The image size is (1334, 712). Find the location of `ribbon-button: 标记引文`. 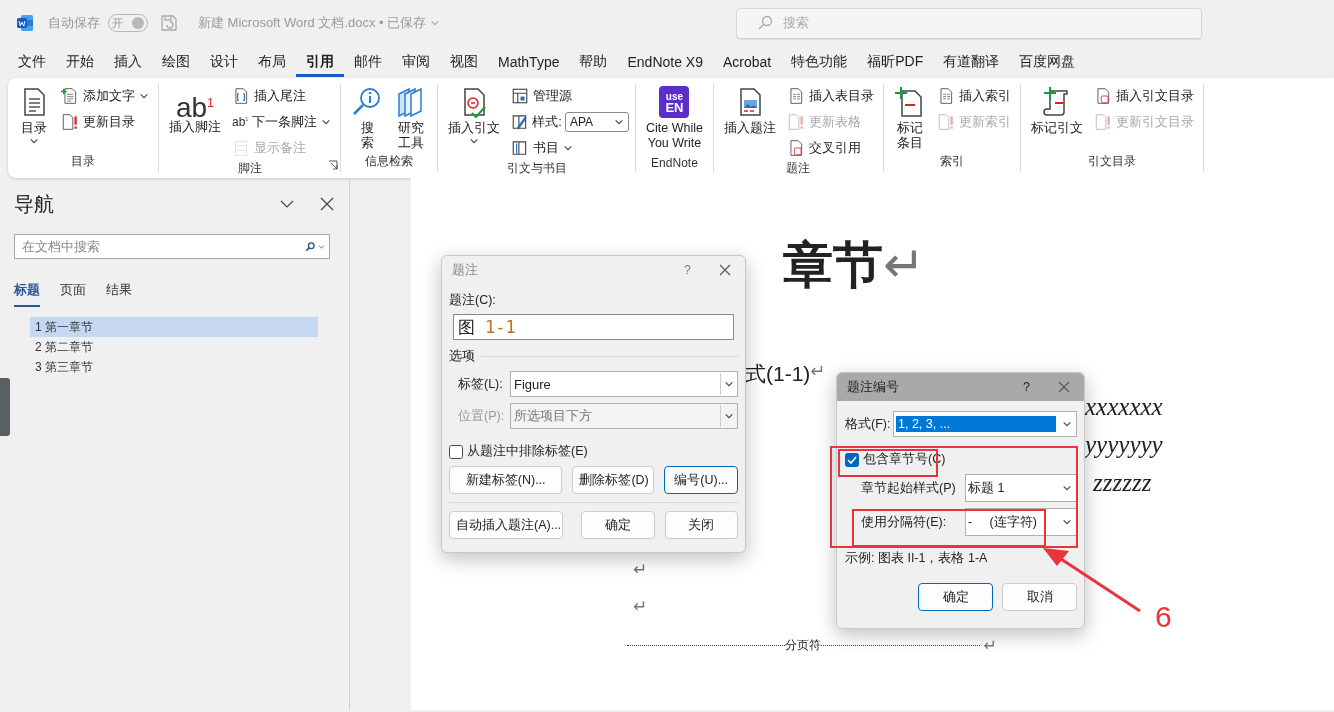

ribbon-button: 标记引文 is located at coordinates (1056, 118).